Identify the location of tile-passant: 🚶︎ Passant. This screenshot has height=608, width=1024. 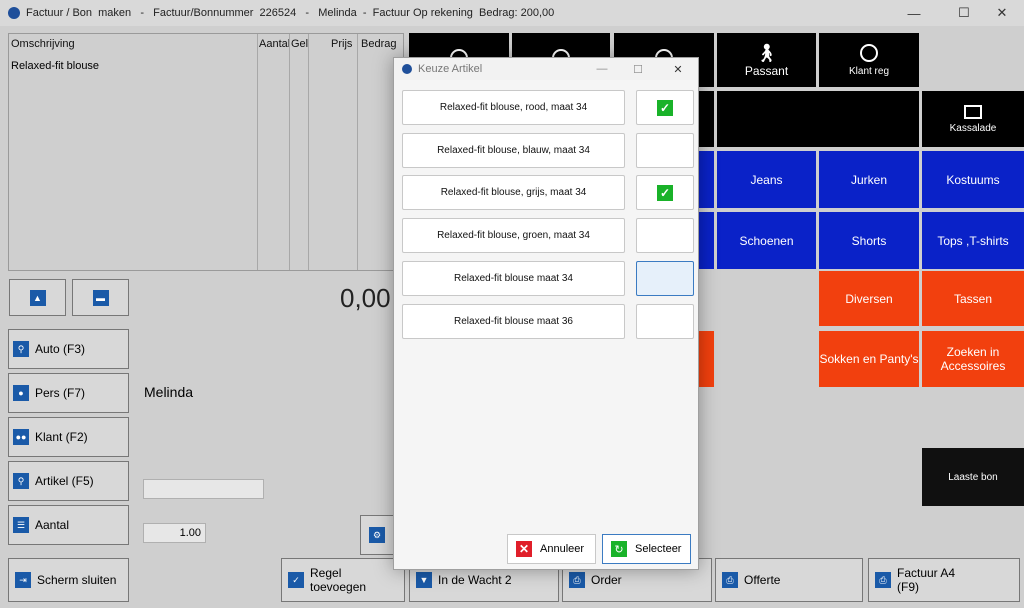
(766, 60).